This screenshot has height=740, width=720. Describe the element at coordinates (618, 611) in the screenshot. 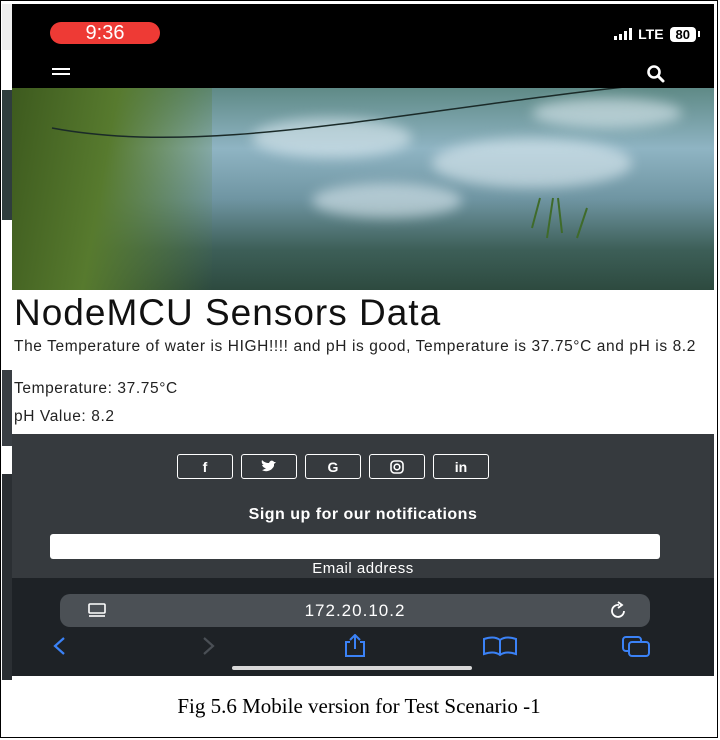

I see `reload-icon` at that location.